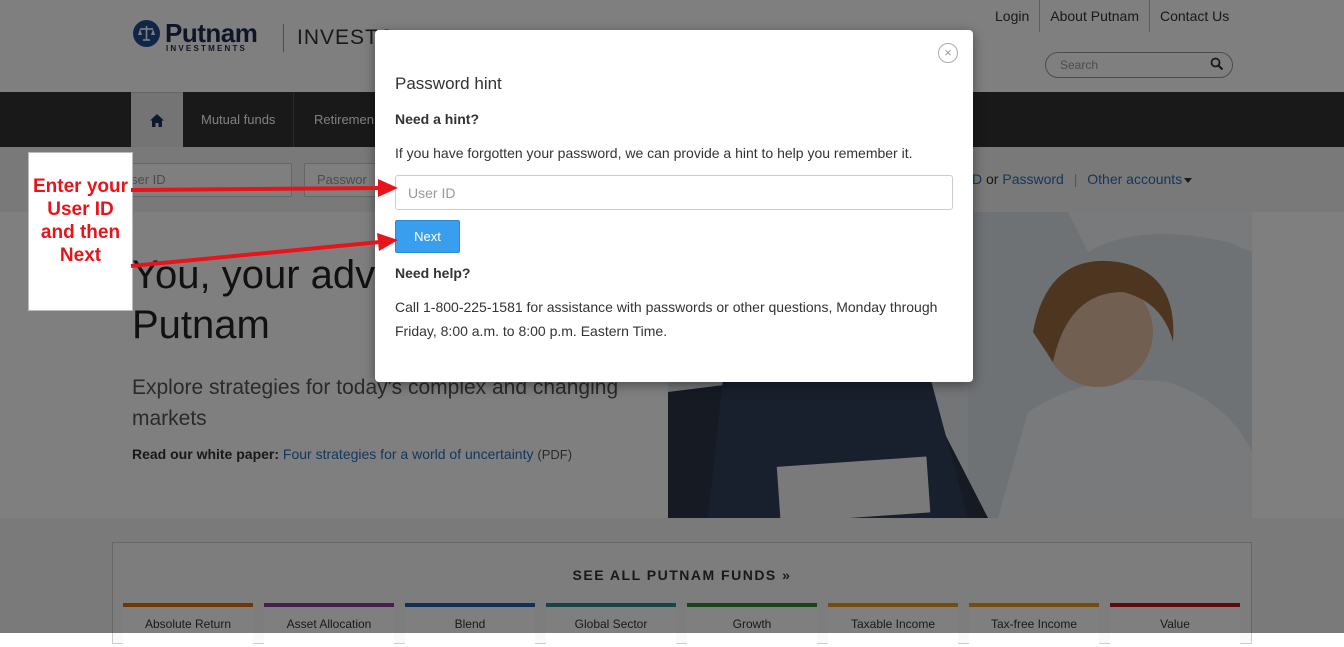  I want to click on annotation-arrows, so click(264, 223).